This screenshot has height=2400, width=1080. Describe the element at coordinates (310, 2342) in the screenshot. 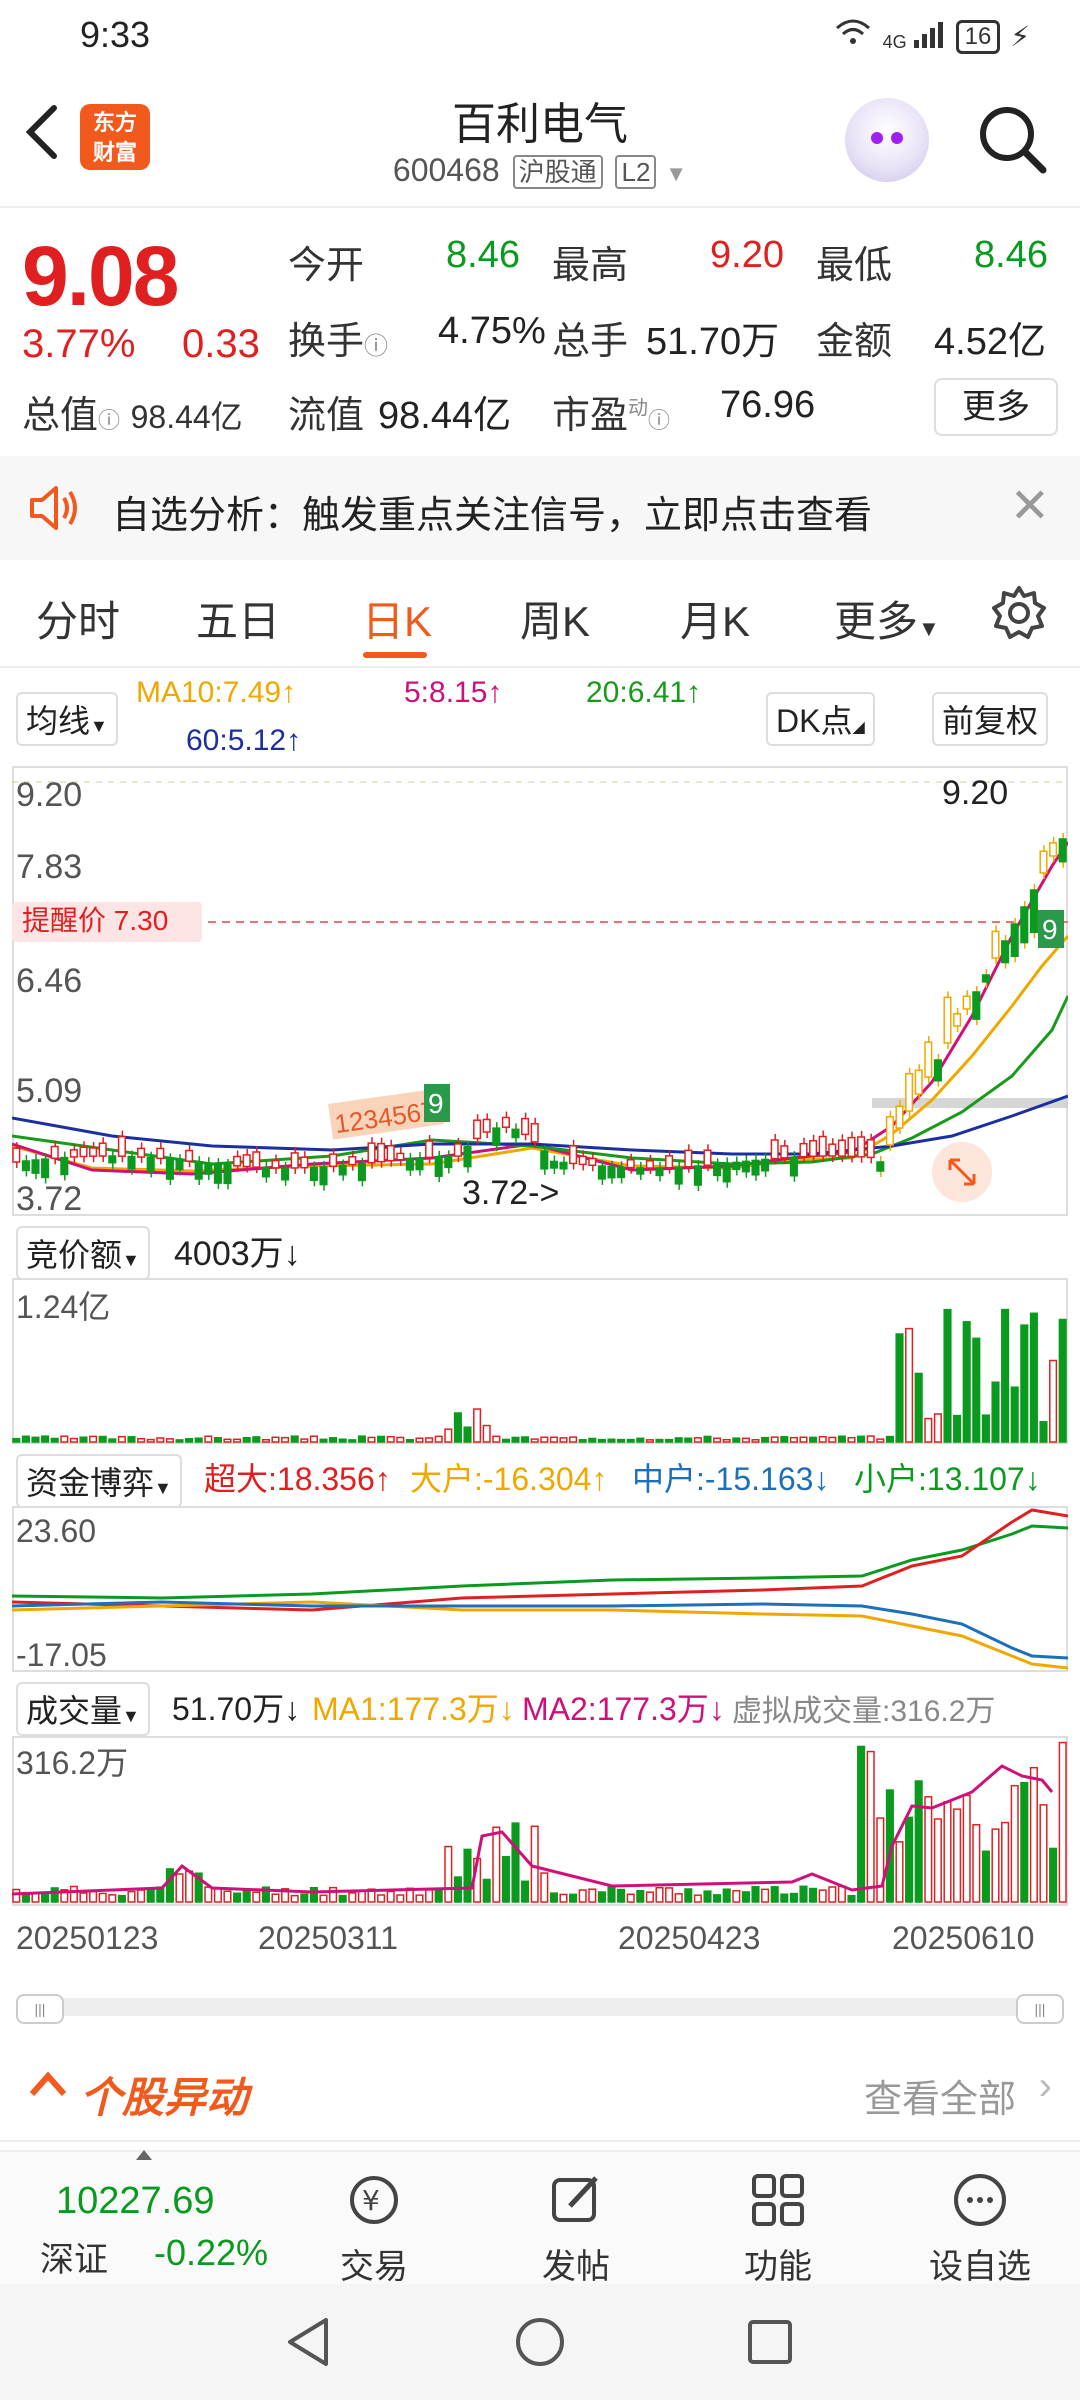

I see `back-nav-icon` at that location.